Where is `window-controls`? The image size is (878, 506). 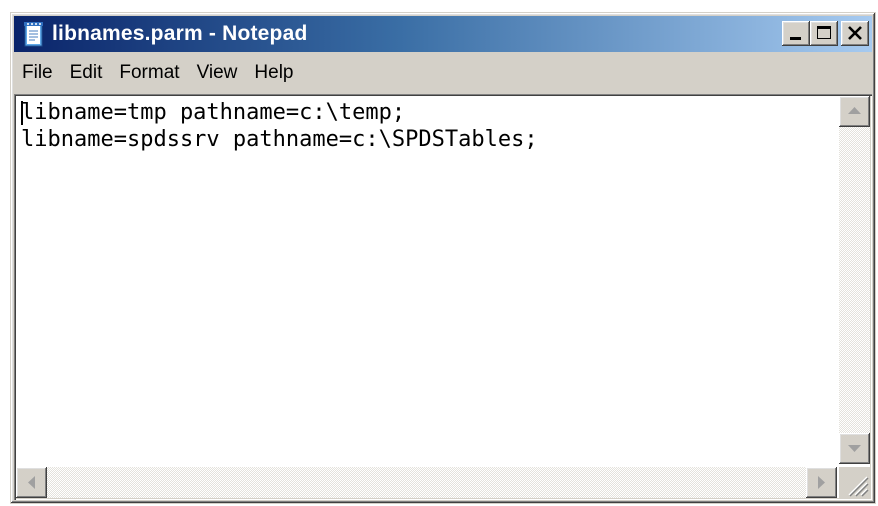
window-controls is located at coordinates (825, 33).